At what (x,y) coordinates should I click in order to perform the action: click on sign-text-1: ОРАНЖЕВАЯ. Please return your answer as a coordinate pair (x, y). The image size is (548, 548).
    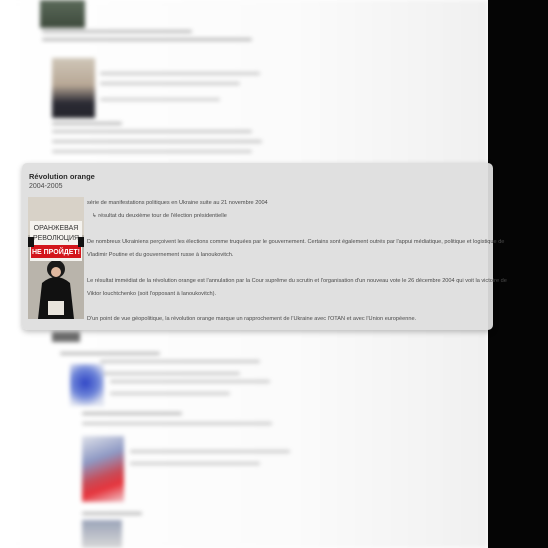
    Looking at the image, I should click on (56, 228).